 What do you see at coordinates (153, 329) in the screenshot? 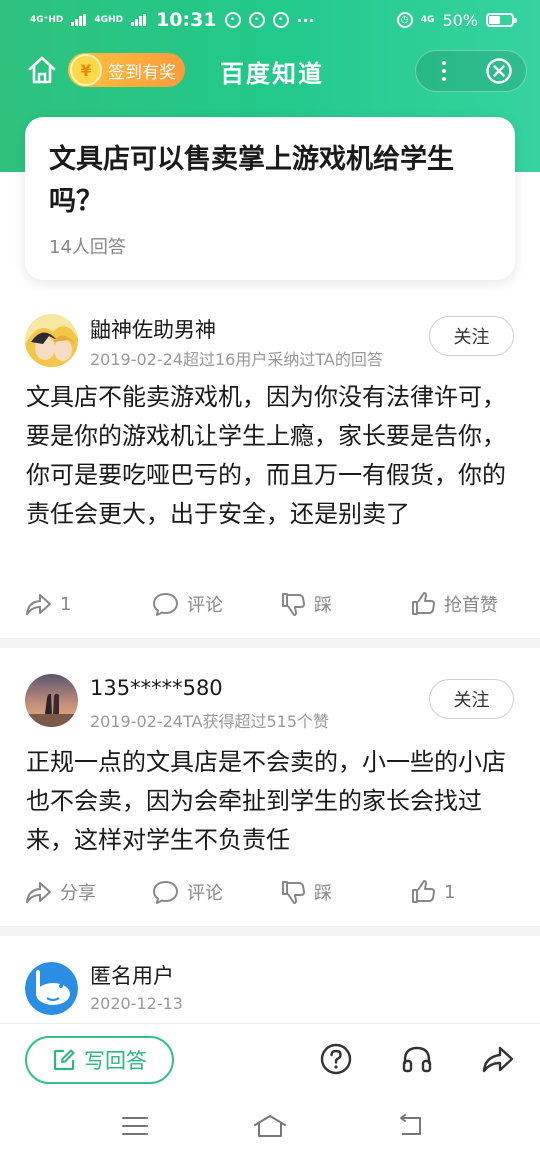
I see `author-name: 鼬神佐助男神` at bounding box center [153, 329].